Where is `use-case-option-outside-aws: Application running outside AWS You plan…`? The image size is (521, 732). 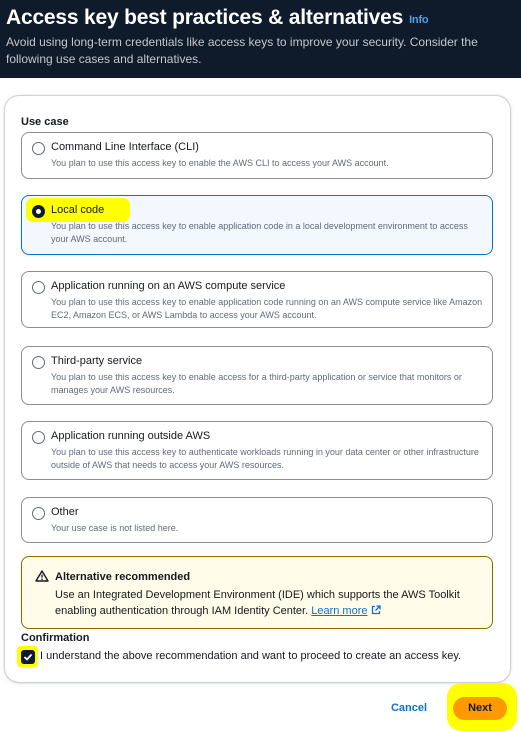 use-case-option-outside-aws: Application running outside AWS You plan… is located at coordinates (257, 450).